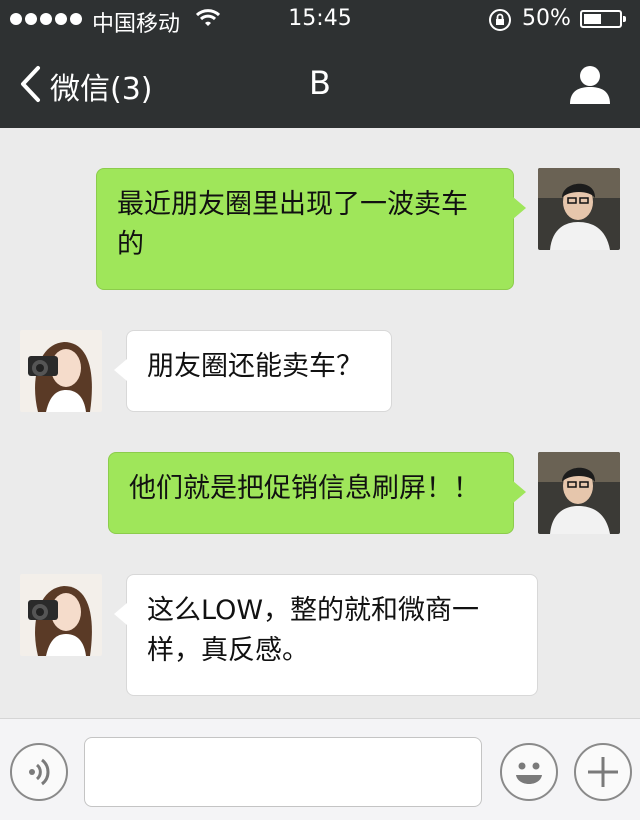  I want to click on chat-title: B, so click(320, 83).